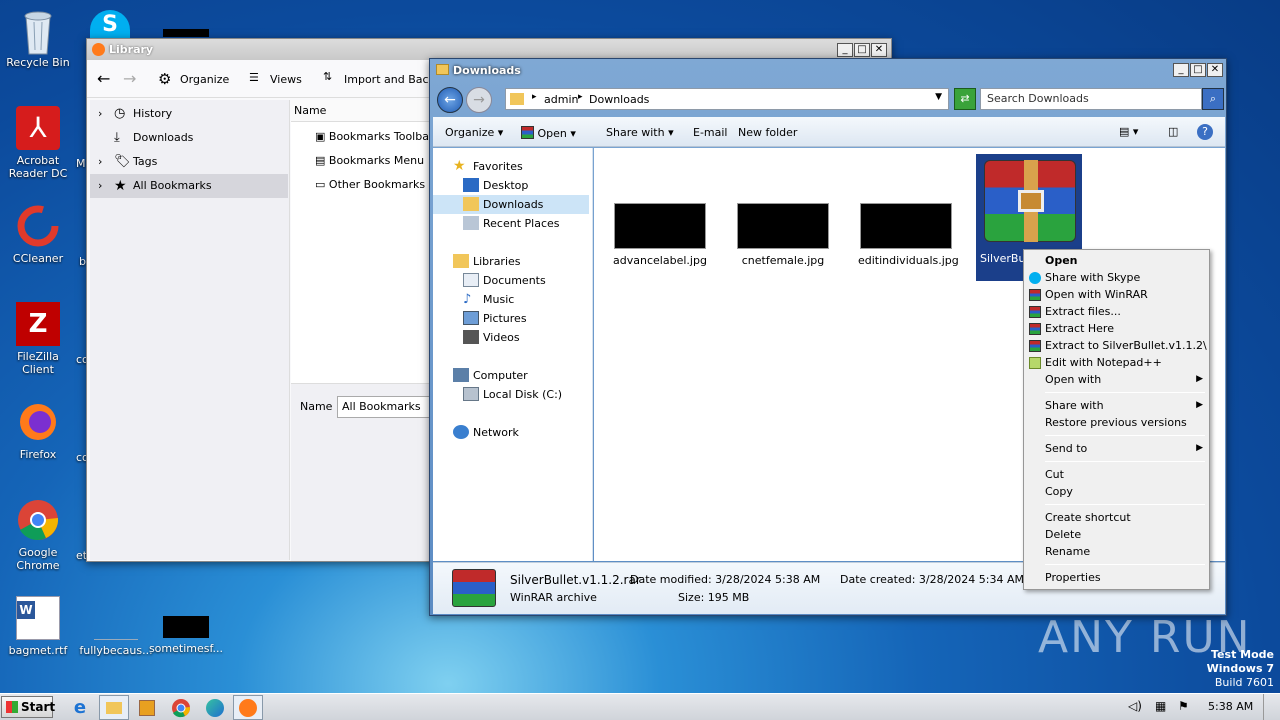 The height and width of the screenshot is (720, 1280). I want to click on nav-music: ♪ Music, so click(488, 299).